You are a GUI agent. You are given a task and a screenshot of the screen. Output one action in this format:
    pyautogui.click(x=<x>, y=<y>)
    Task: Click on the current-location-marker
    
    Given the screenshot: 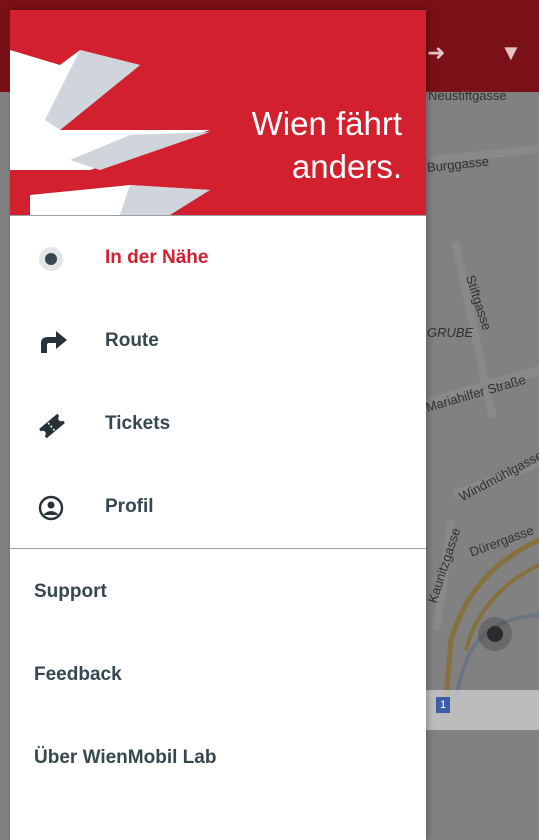 What is the action you would take?
    pyautogui.click(x=495, y=634)
    